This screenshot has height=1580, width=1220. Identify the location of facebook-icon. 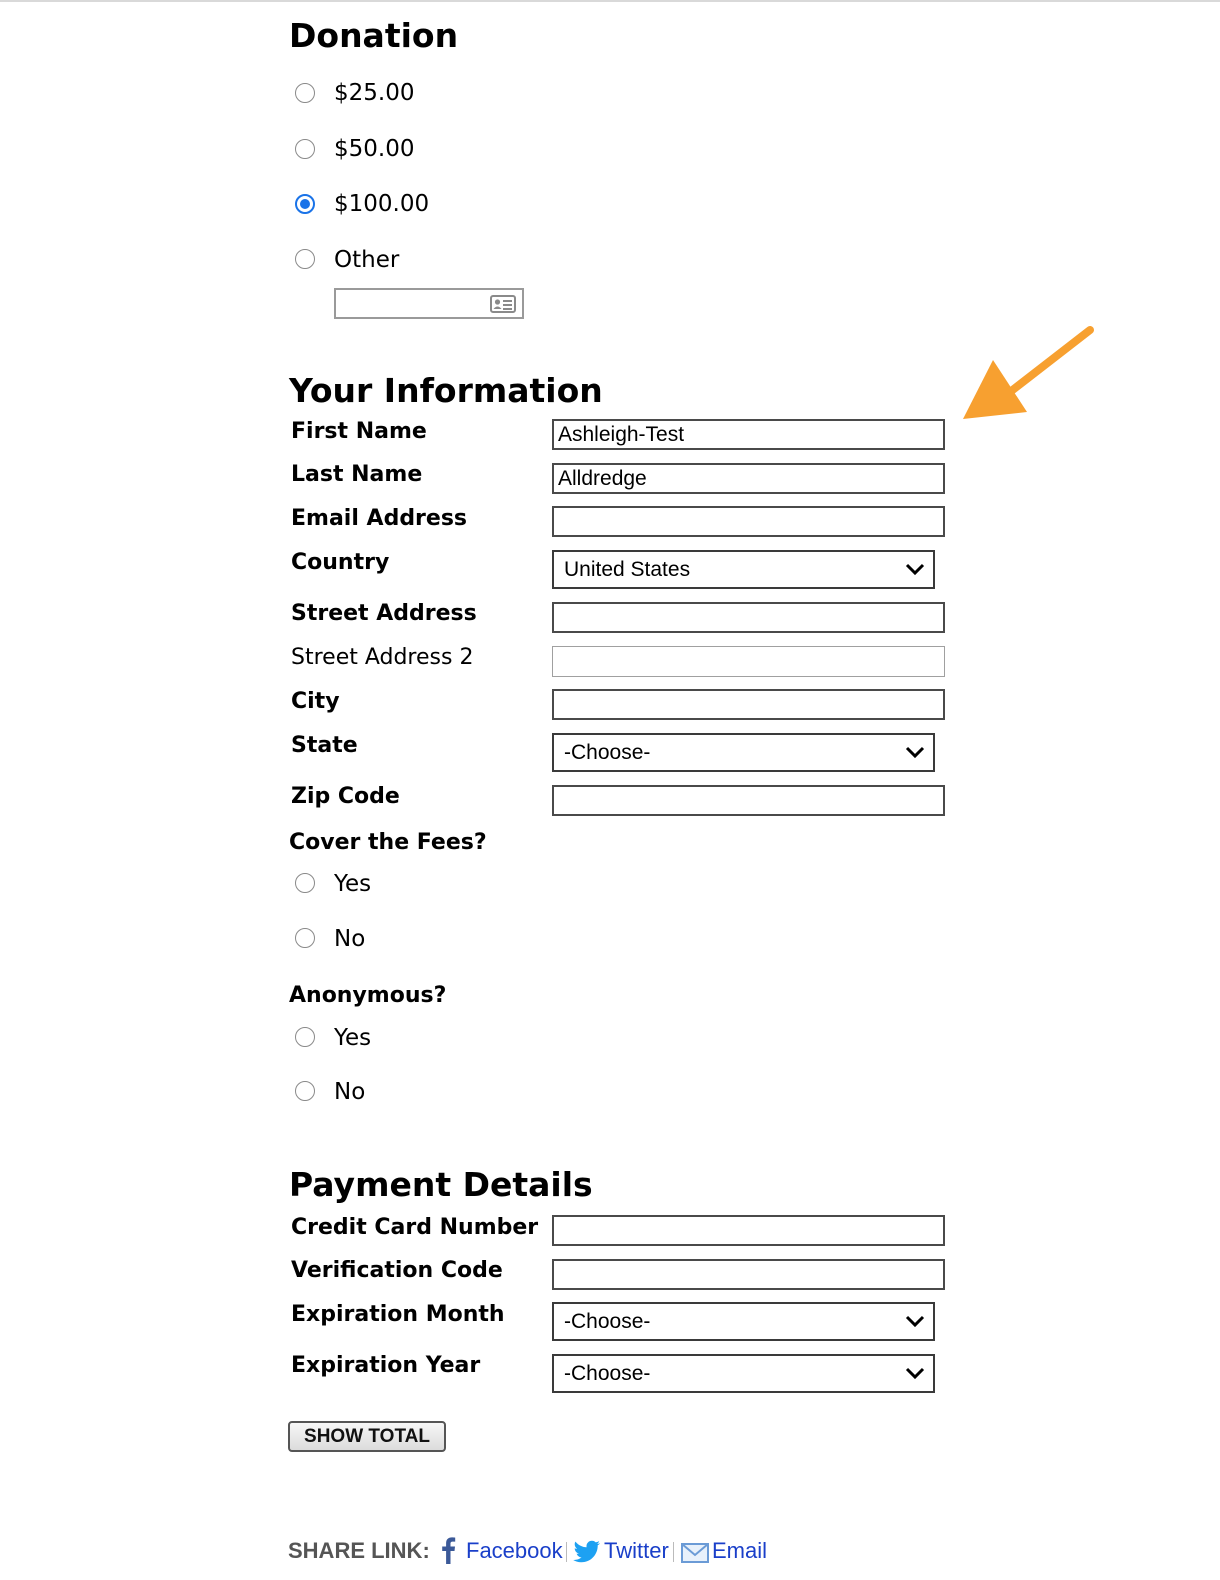
(448, 1550).